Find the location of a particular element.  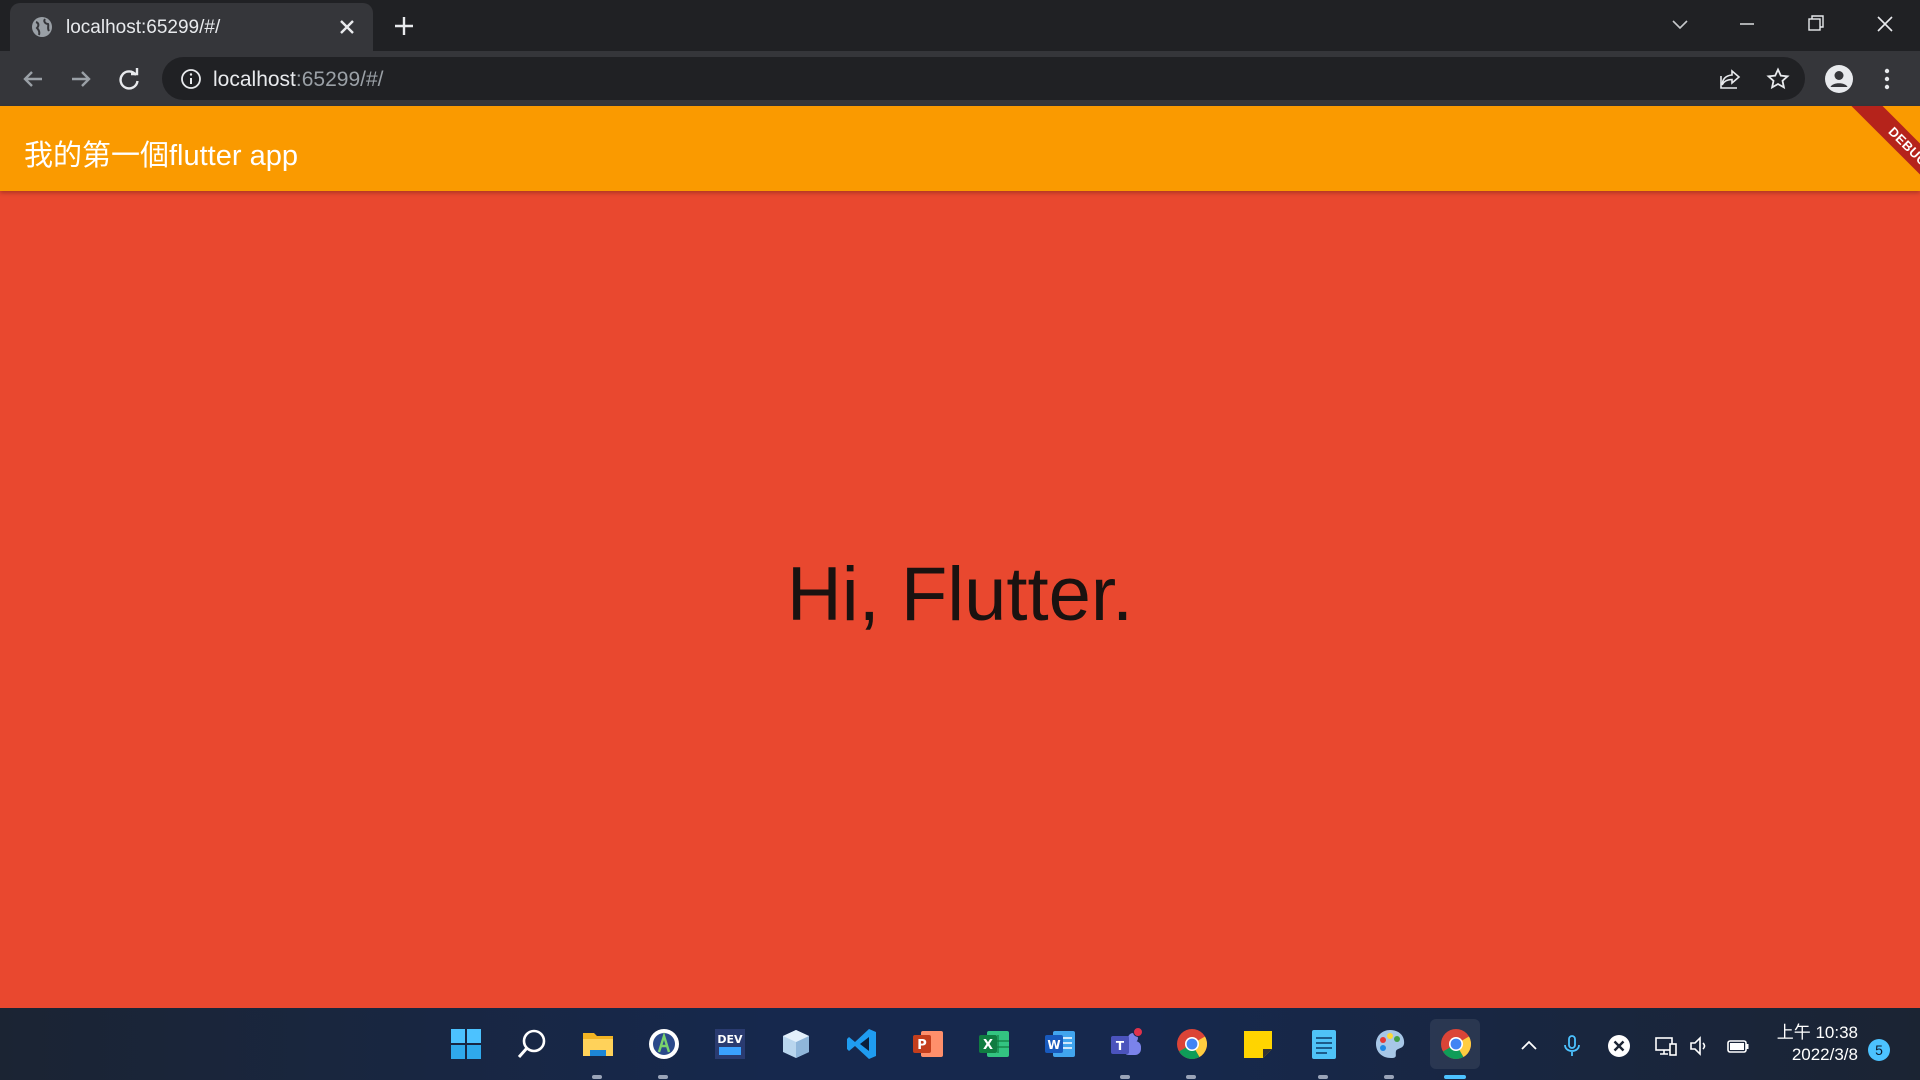

site-info-icon is located at coordinates (191, 79).